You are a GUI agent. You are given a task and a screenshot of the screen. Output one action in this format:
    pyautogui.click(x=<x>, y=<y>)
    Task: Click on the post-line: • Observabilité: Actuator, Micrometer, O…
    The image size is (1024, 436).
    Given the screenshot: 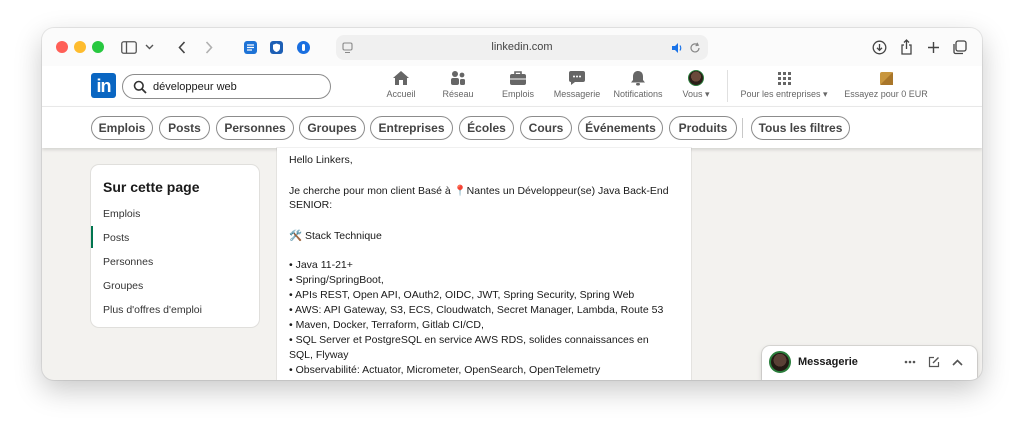 What is the action you would take?
    pyautogui.click(x=445, y=370)
    